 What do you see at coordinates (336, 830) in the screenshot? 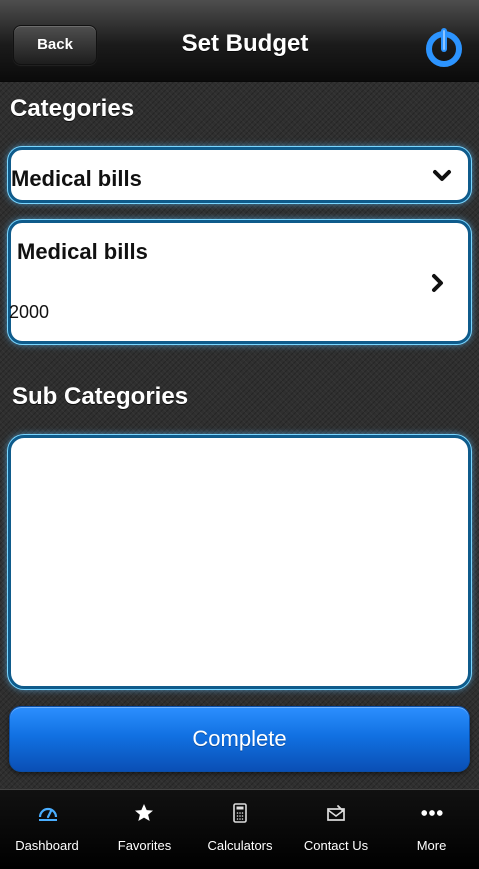
I see `tab-contact-us: Contact Us` at bounding box center [336, 830].